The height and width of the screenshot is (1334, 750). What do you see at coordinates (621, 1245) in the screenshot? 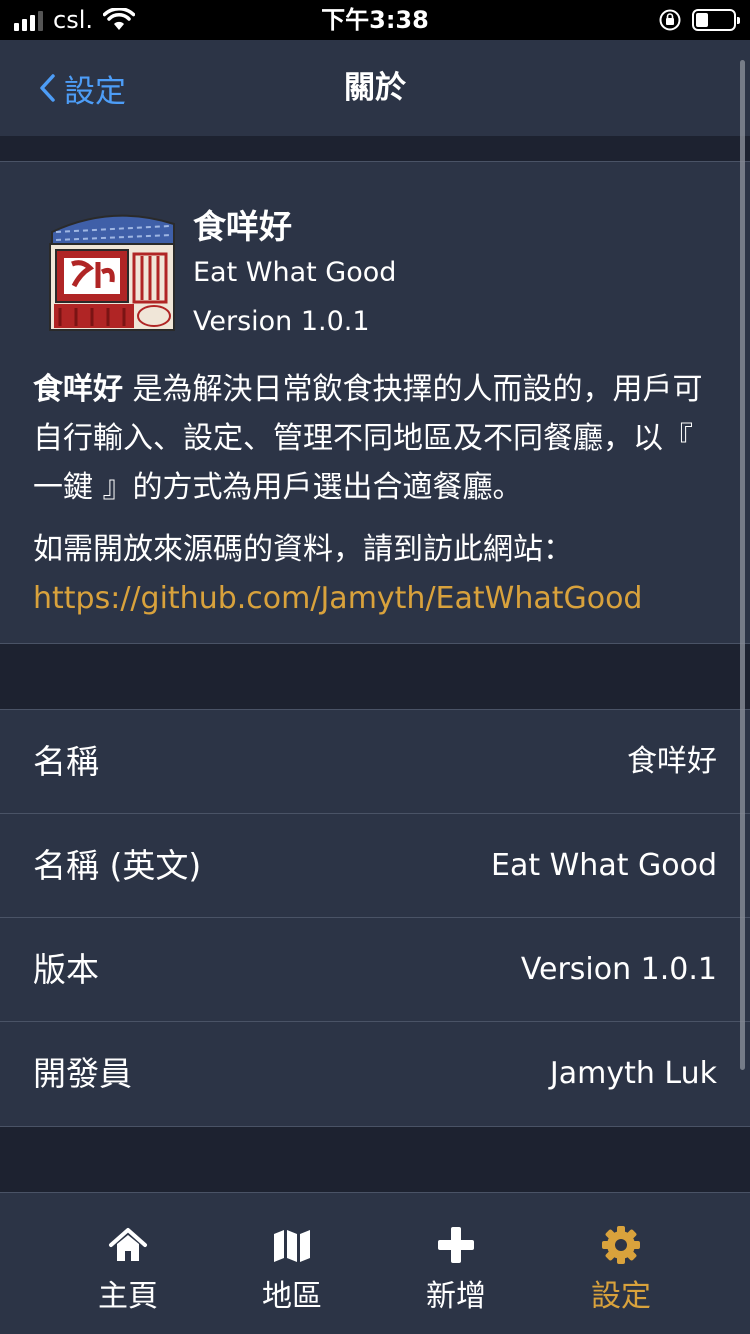
I see `gear-icon` at bounding box center [621, 1245].